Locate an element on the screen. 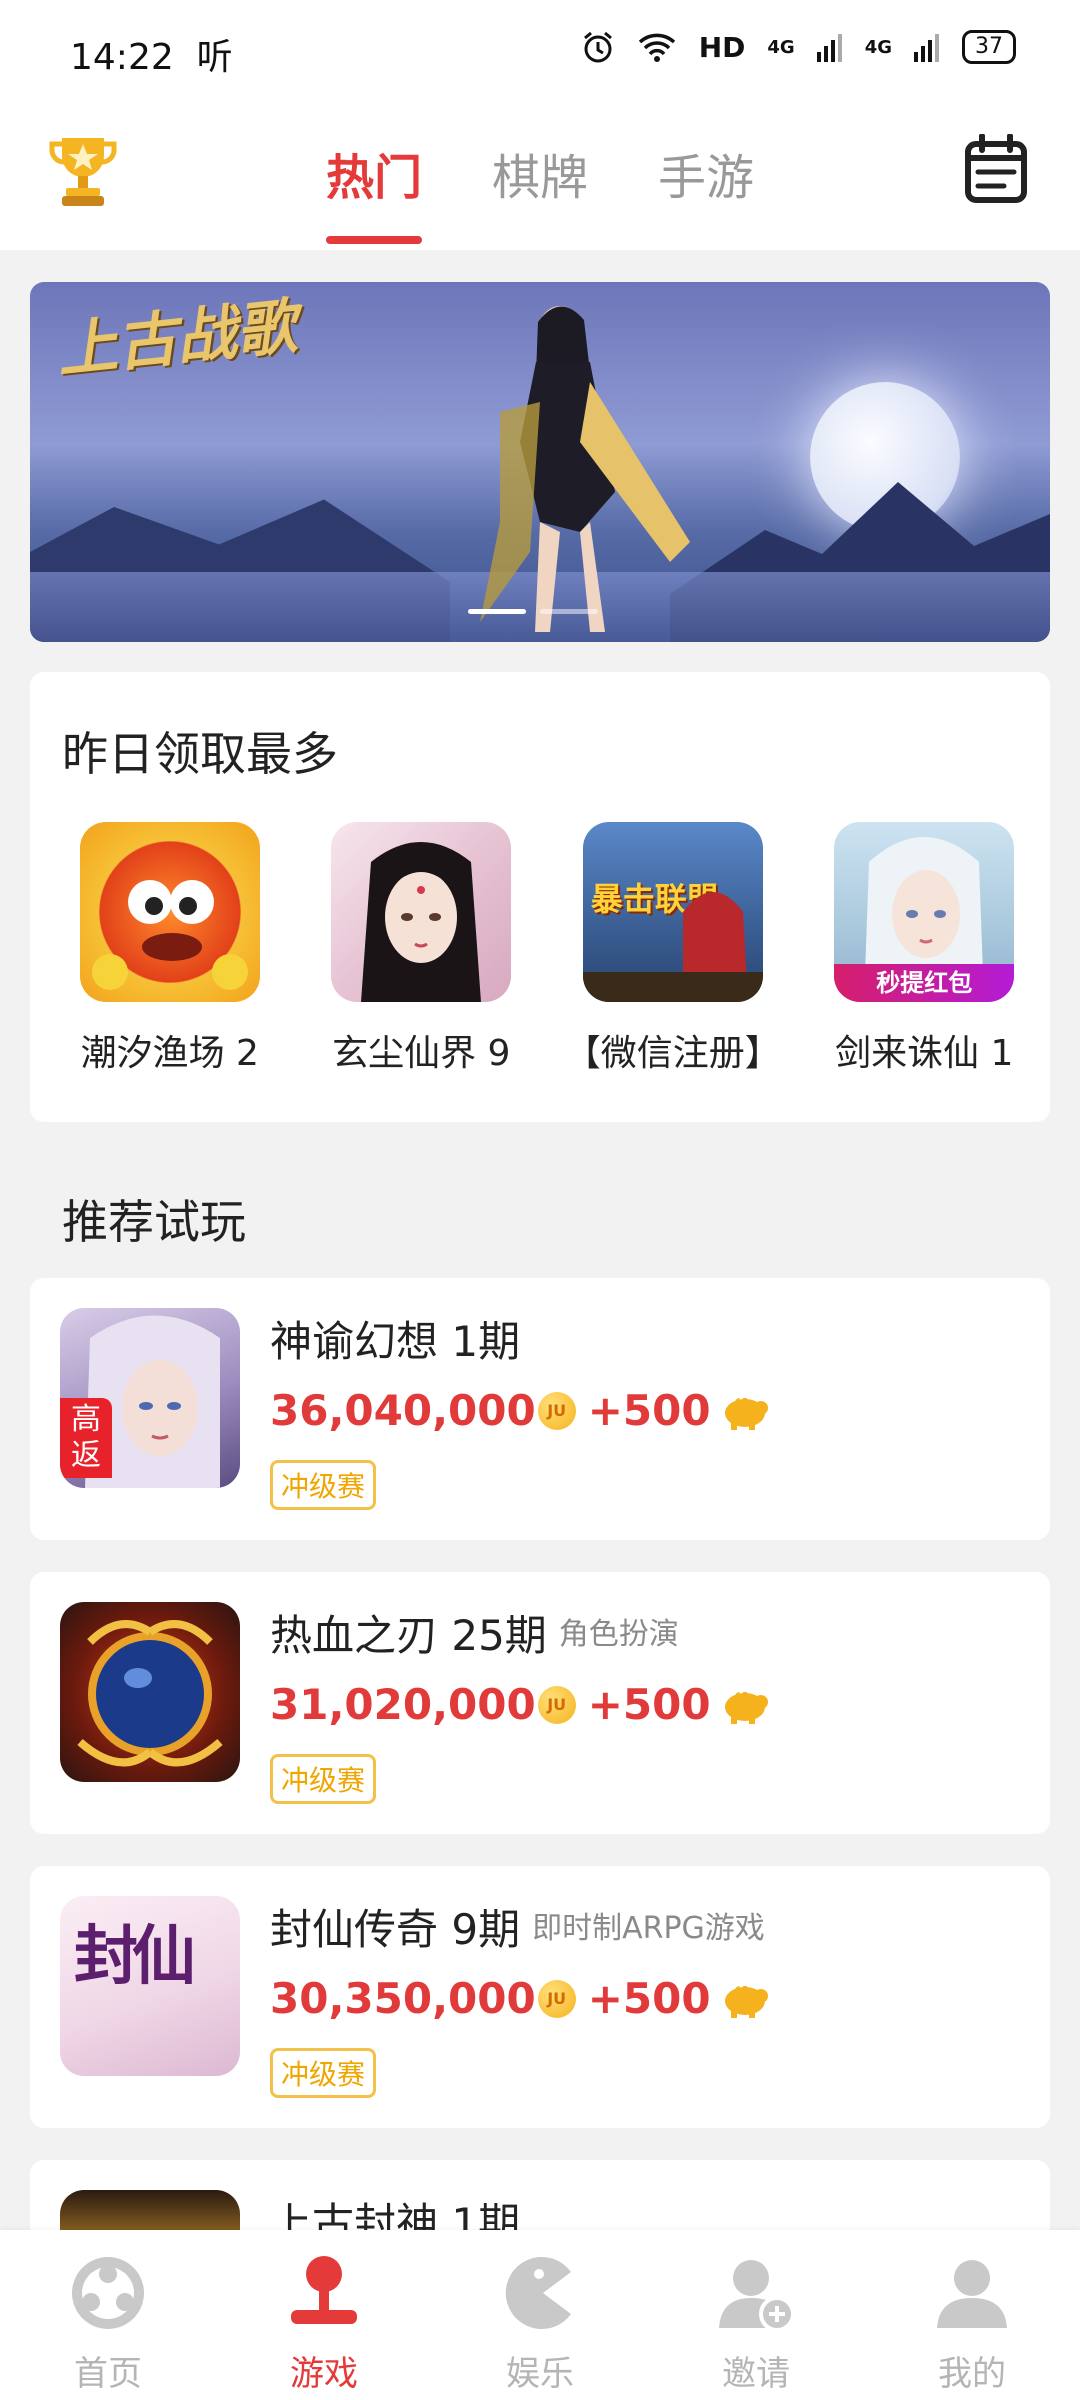 The height and width of the screenshot is (2400, 1080). promo-banner: 上古战歌 is located at coordinates (540, 462).